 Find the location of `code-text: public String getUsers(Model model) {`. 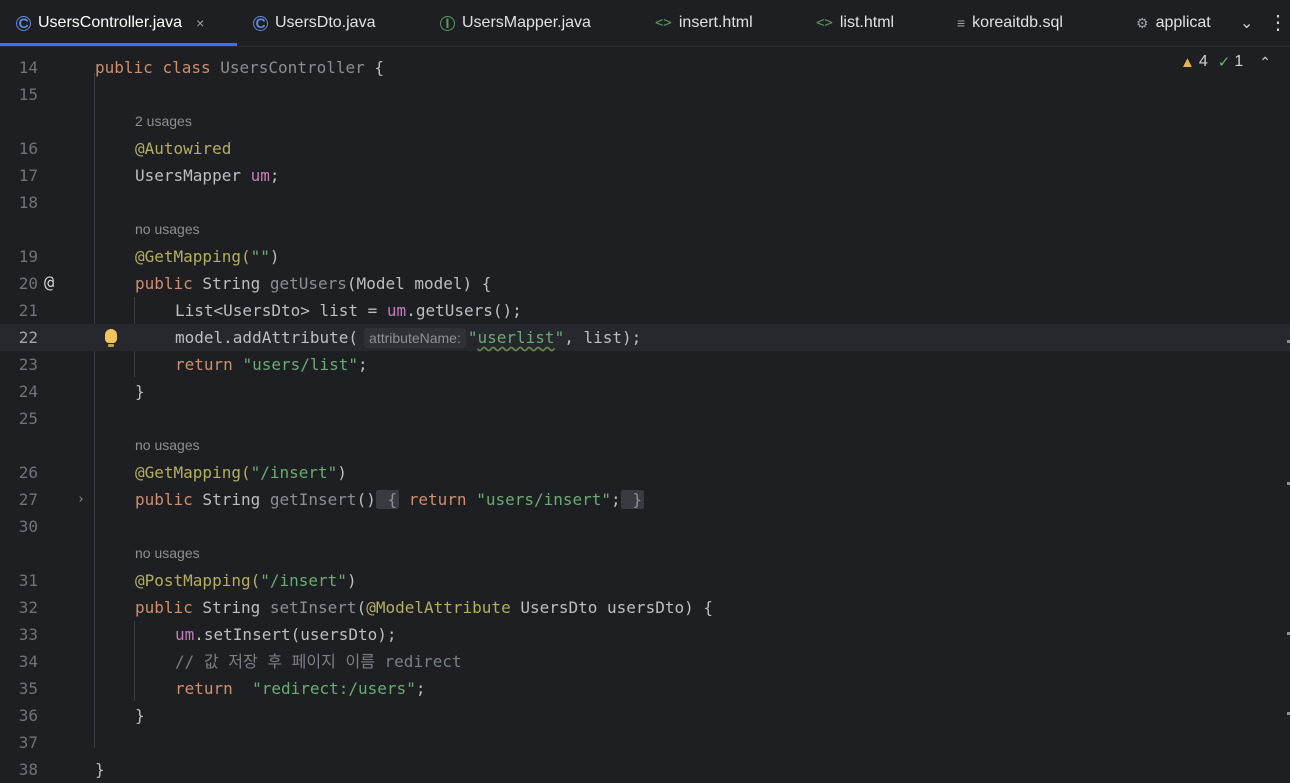

code-text: public String getUsers(Model model) { is located at coordinates (313, 283).